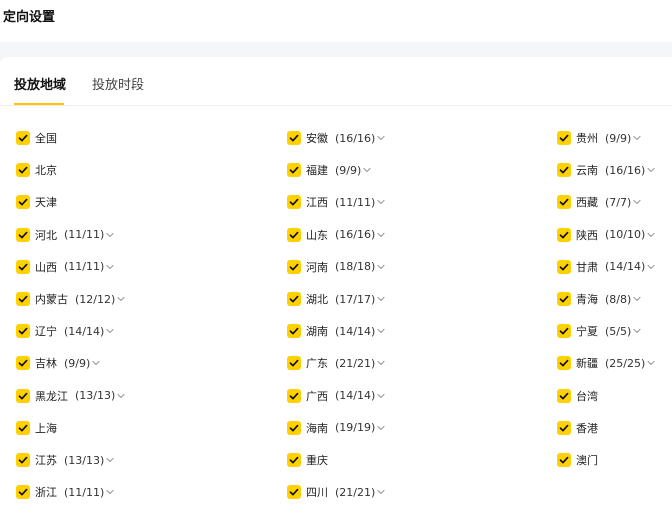 Image resolution: width=672 pixels, height=514 pixels. What do you see at coordinates (36, 428) in the screenshot?
I see `region-item: 上海` at bounding box center [36, 428].